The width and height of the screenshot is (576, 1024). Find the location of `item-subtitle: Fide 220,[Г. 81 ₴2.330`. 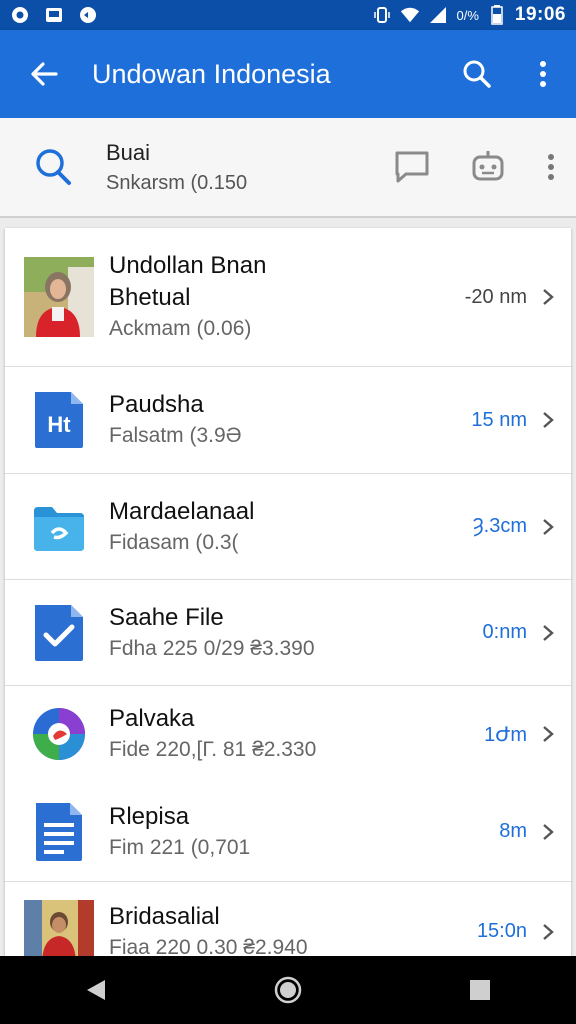

item-subtitle: Fide 220,[Г. 81 ₴2.330 is located at coordinates (213, 749).